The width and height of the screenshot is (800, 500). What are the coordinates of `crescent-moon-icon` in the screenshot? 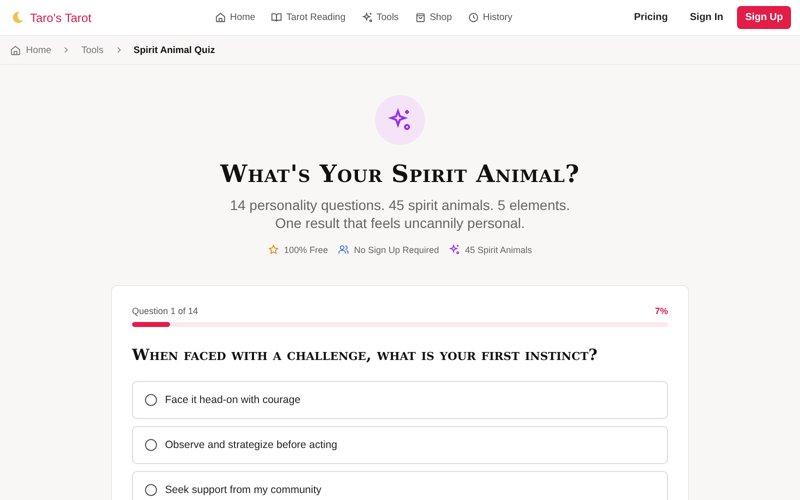 It's located at (17, 17).